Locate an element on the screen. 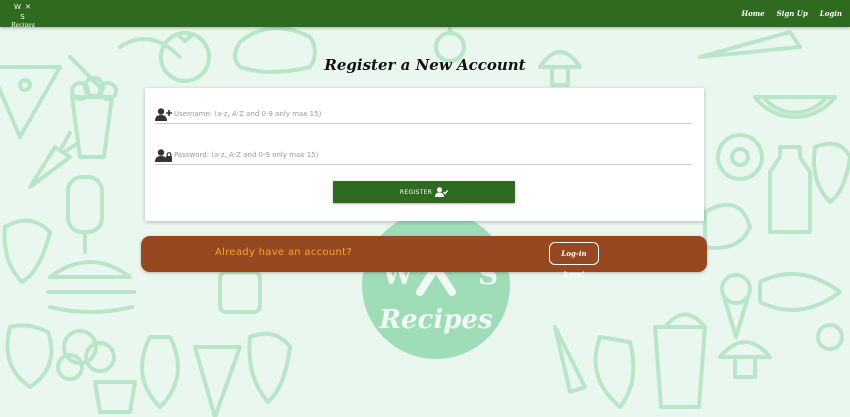 The image size is (850, 417). username-input is located at coordinates (424, 114).